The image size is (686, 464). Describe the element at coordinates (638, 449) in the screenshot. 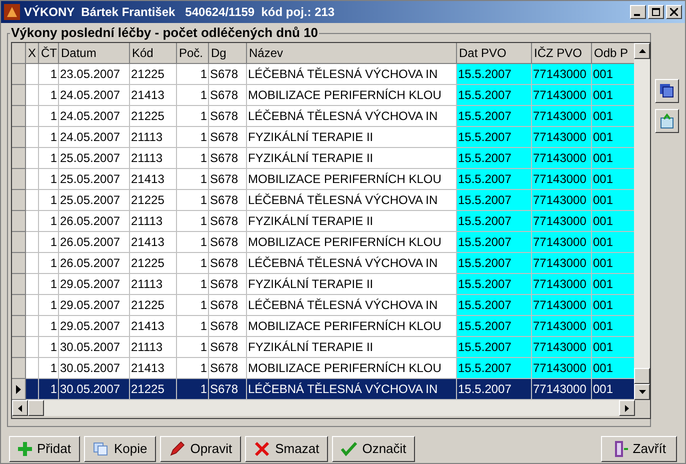

I see `close-dialog-button: Zavřít` at that location.